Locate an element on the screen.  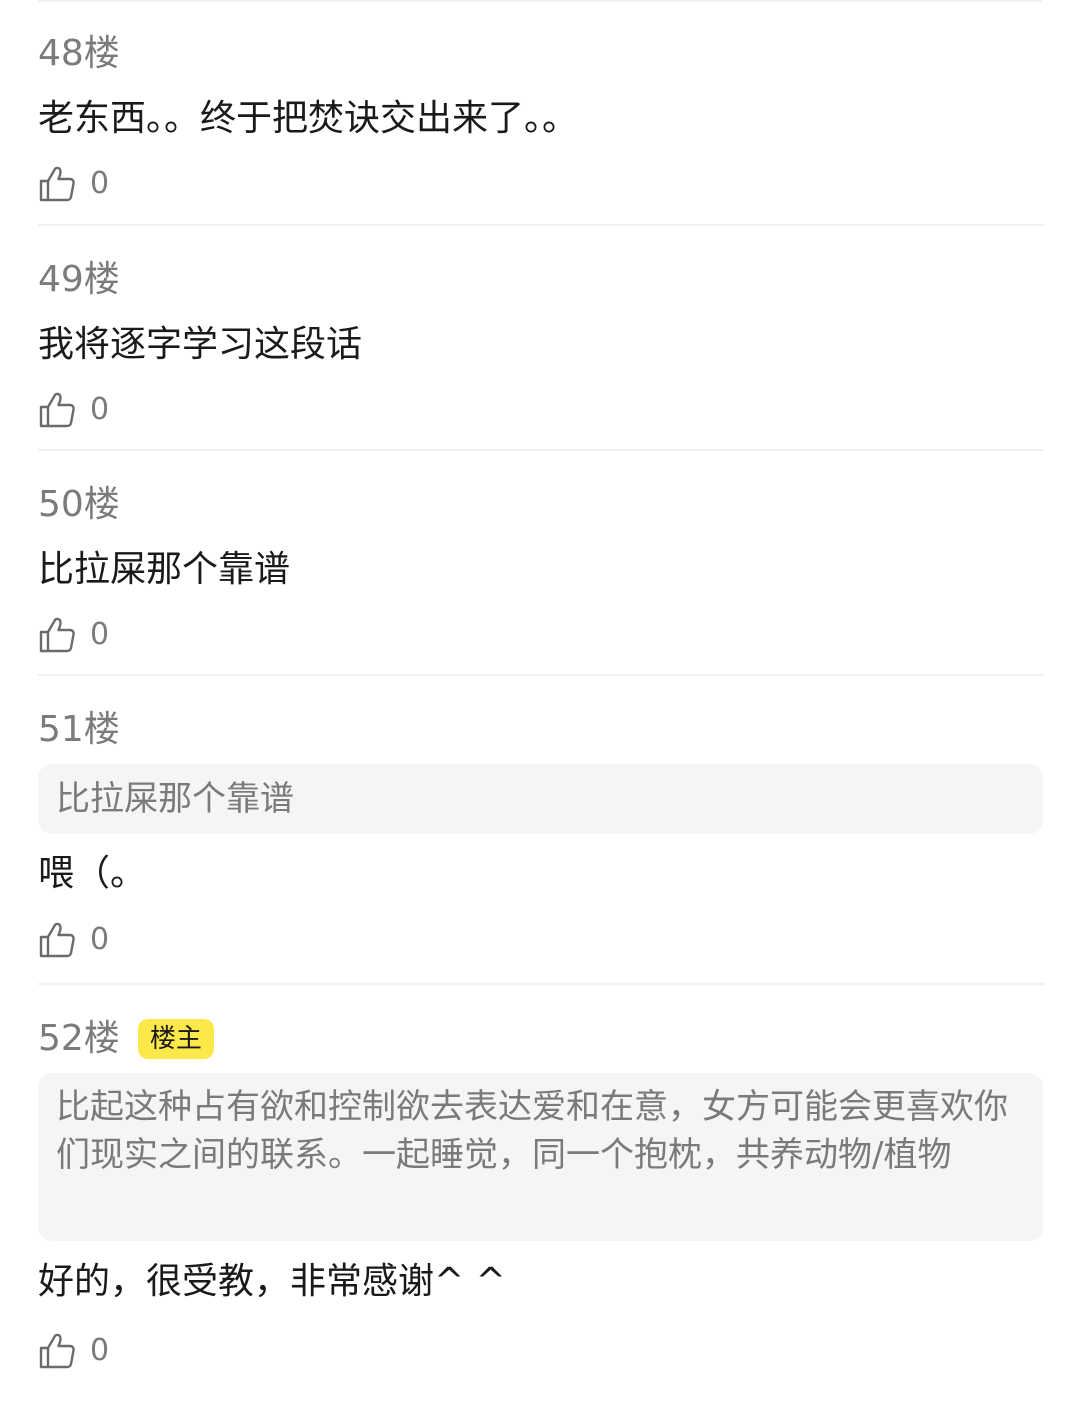
floor-row: 50楼 is located at coordinates (79, 505).